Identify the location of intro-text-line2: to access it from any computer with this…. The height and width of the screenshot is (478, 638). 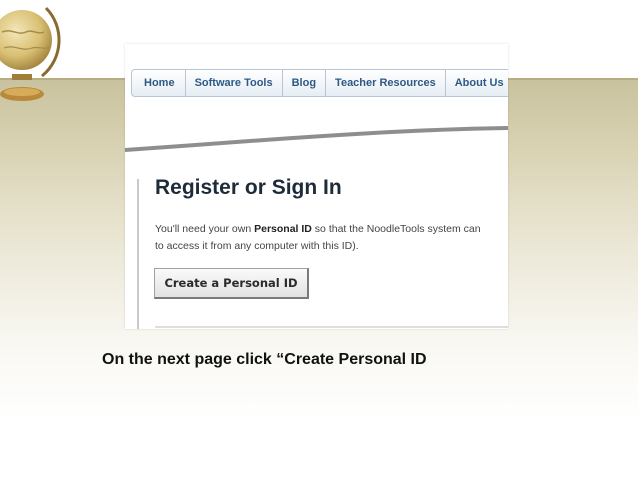
(257, 246).